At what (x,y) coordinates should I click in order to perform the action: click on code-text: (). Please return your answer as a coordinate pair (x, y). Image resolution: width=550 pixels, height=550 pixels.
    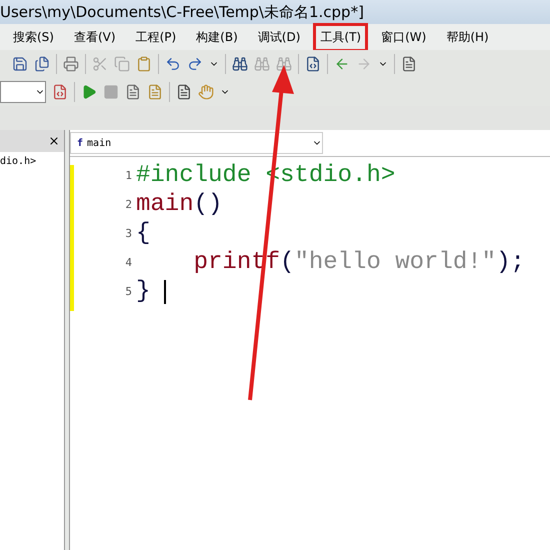
    Looking at the image, I should click on (208, 204).